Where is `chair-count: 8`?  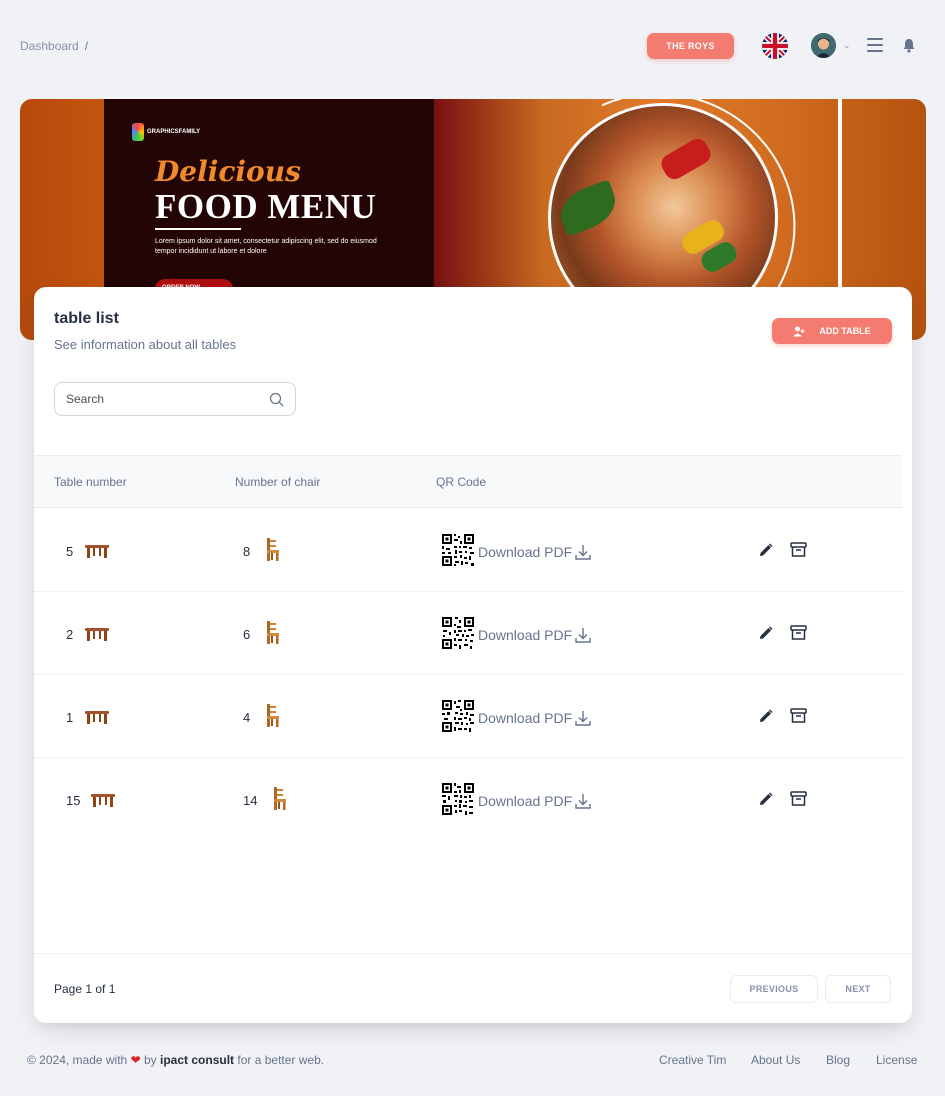
chair-count: 8 is located at coordinates (247, 551).